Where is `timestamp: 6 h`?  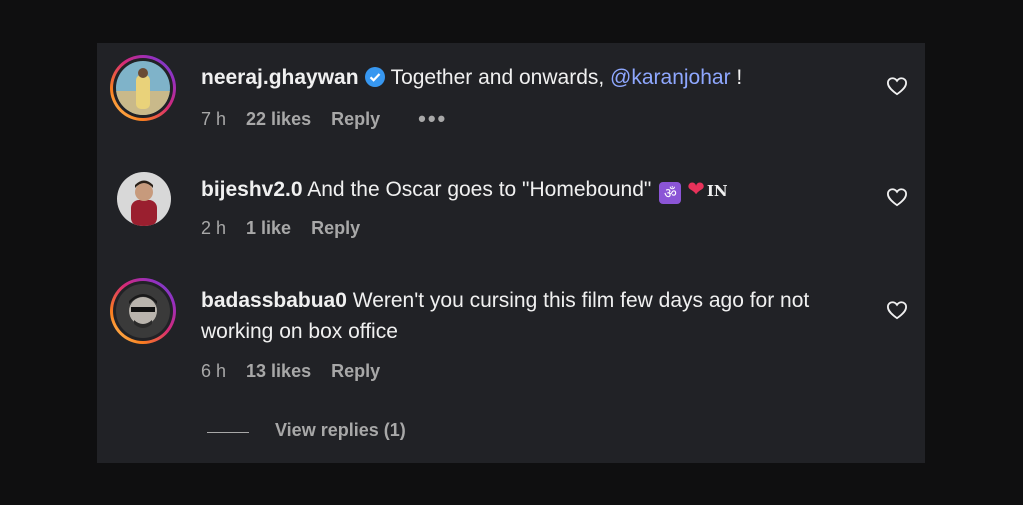 timestamp: 6 h is located at coordinates (214, 371).